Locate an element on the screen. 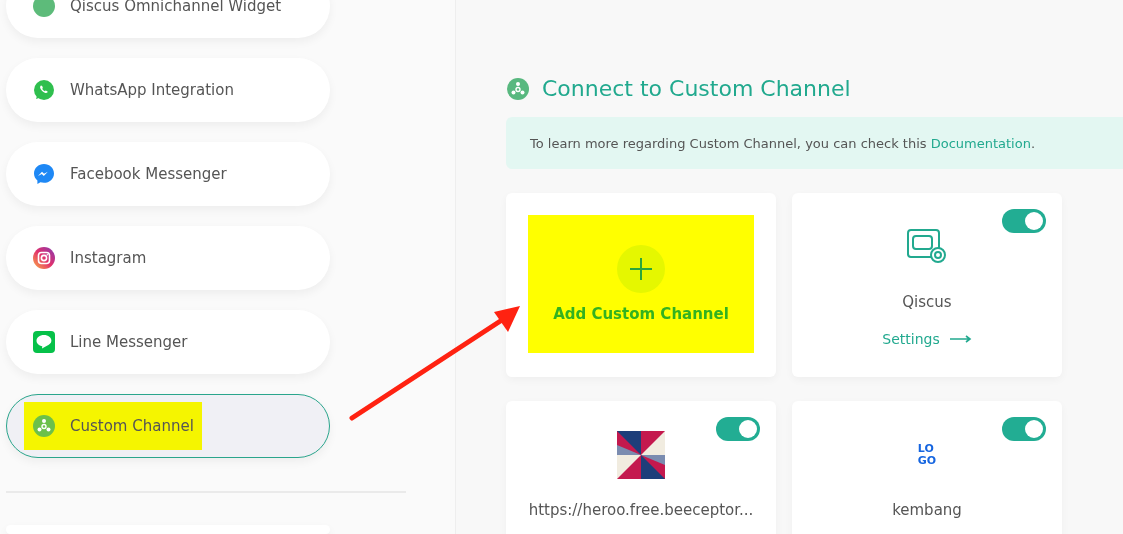 The width and height of the screenshot is (1123, 534). sidebar-item: Facebook Messenger is located at coordinates (168, 174).